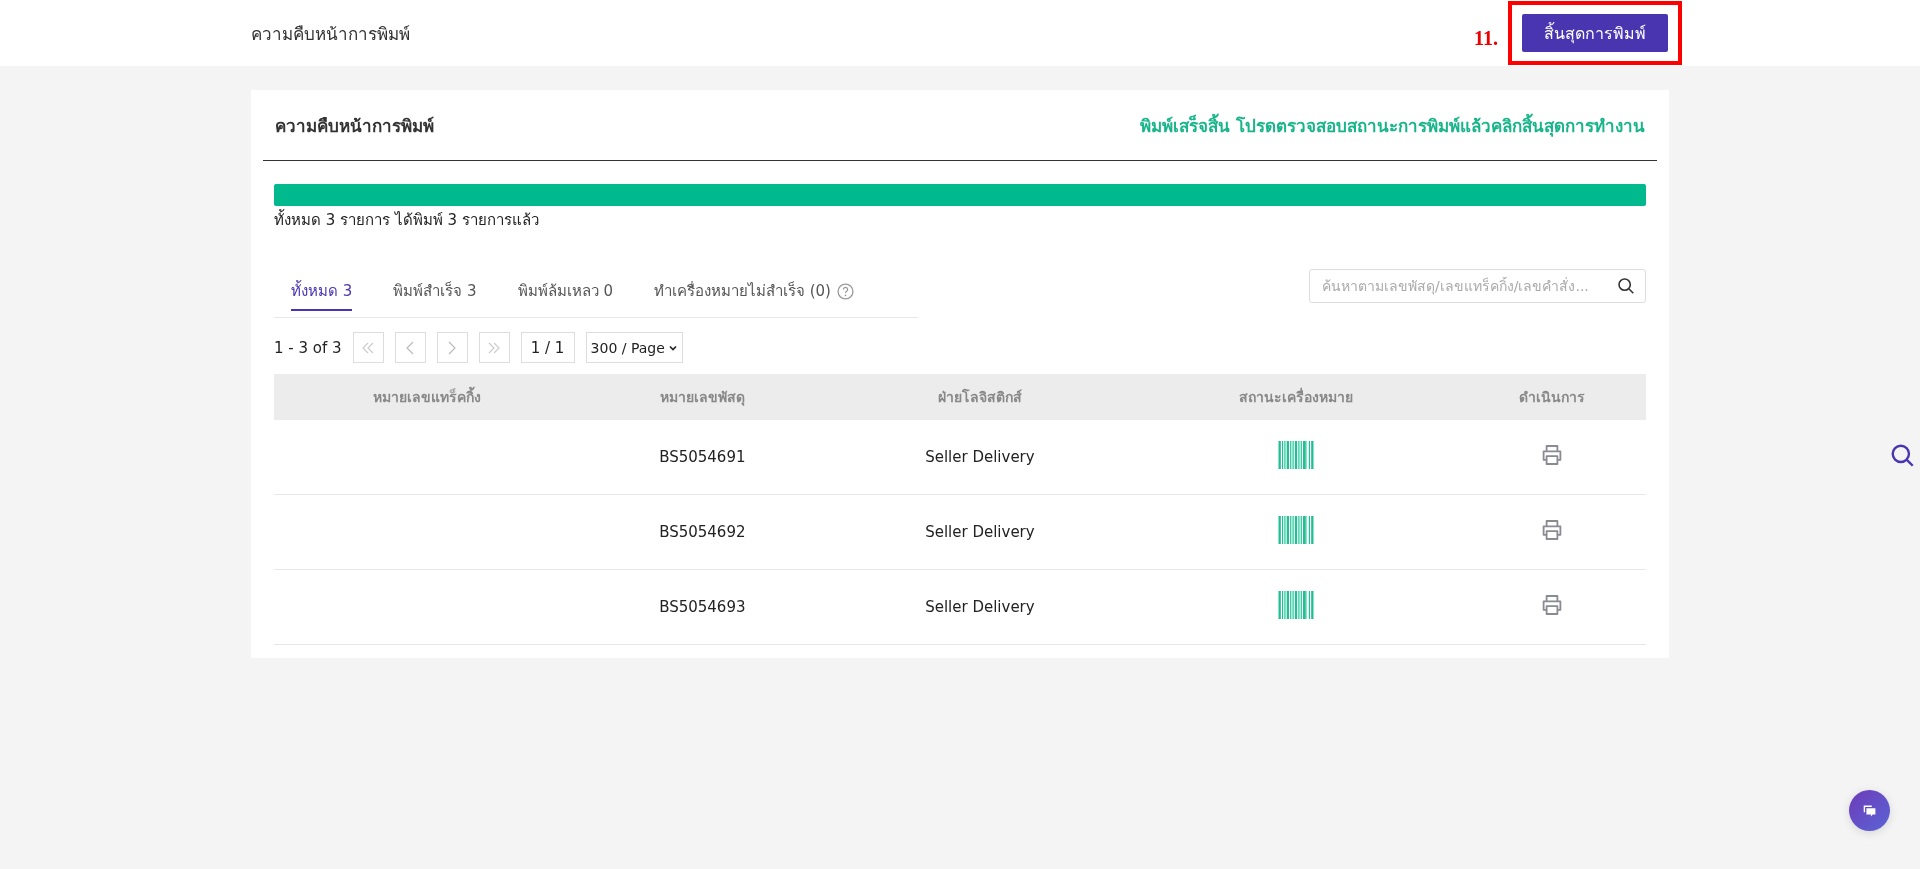  I want to click on table-cell: BS5054691, so click(702, 457).